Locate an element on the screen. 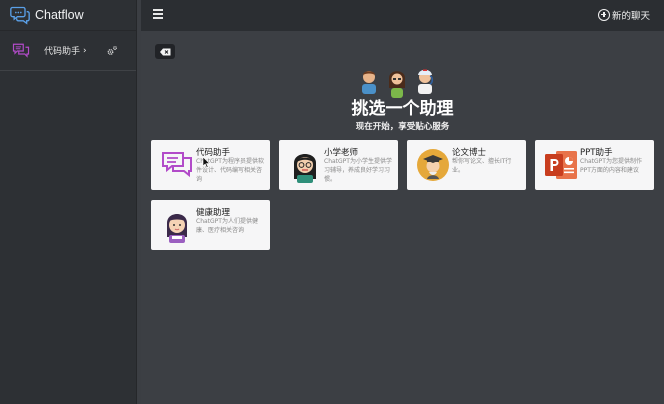 This screenshot has height=404, width=664. assistant-card-teacher: 小学老师 ChatGPT为小学生提供学习辅导，养成良好学习习惯。 is located at coordinates (338, 165).